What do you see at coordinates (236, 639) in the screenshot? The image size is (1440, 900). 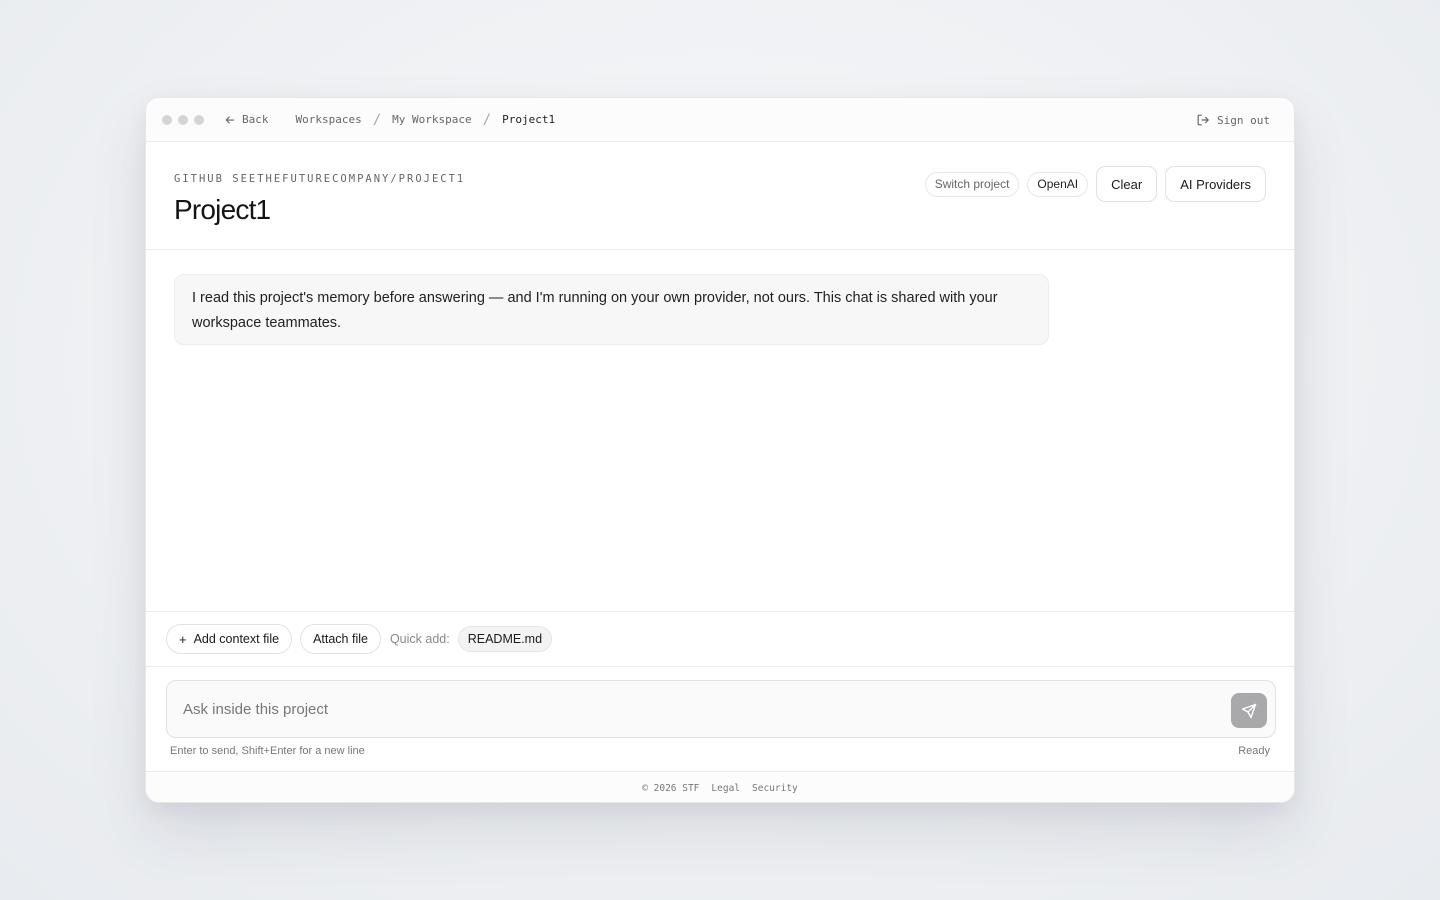 I see `add-context-label: Add context file` at bounding box center [236, 639].